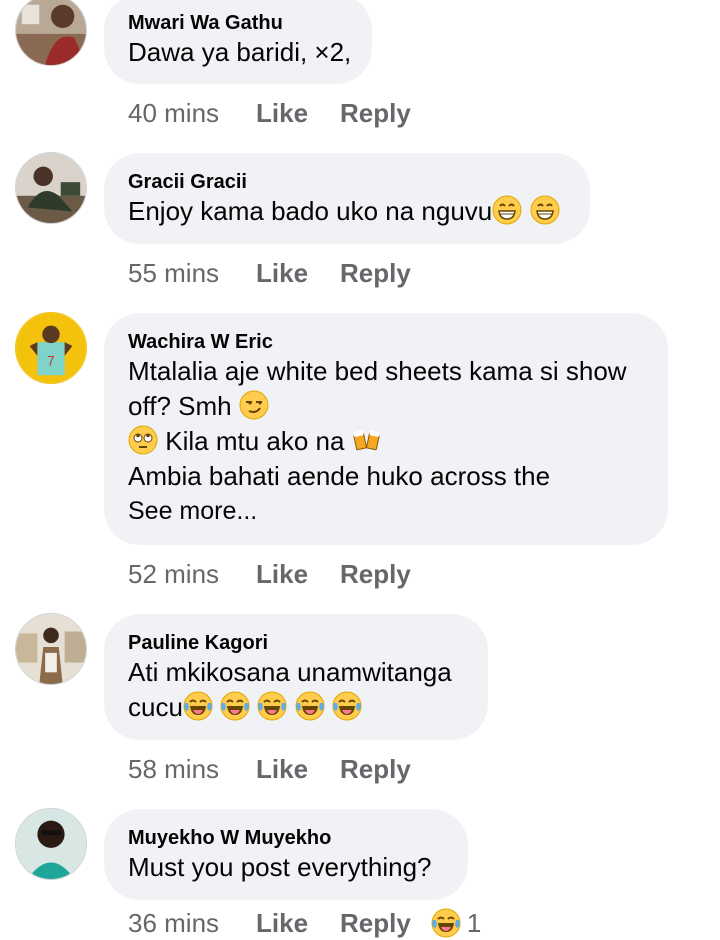 The height and width of the screenshot is (940, 720). I want to click on comment-actions: 36 mins Like Reply 1, so click(304, 923).